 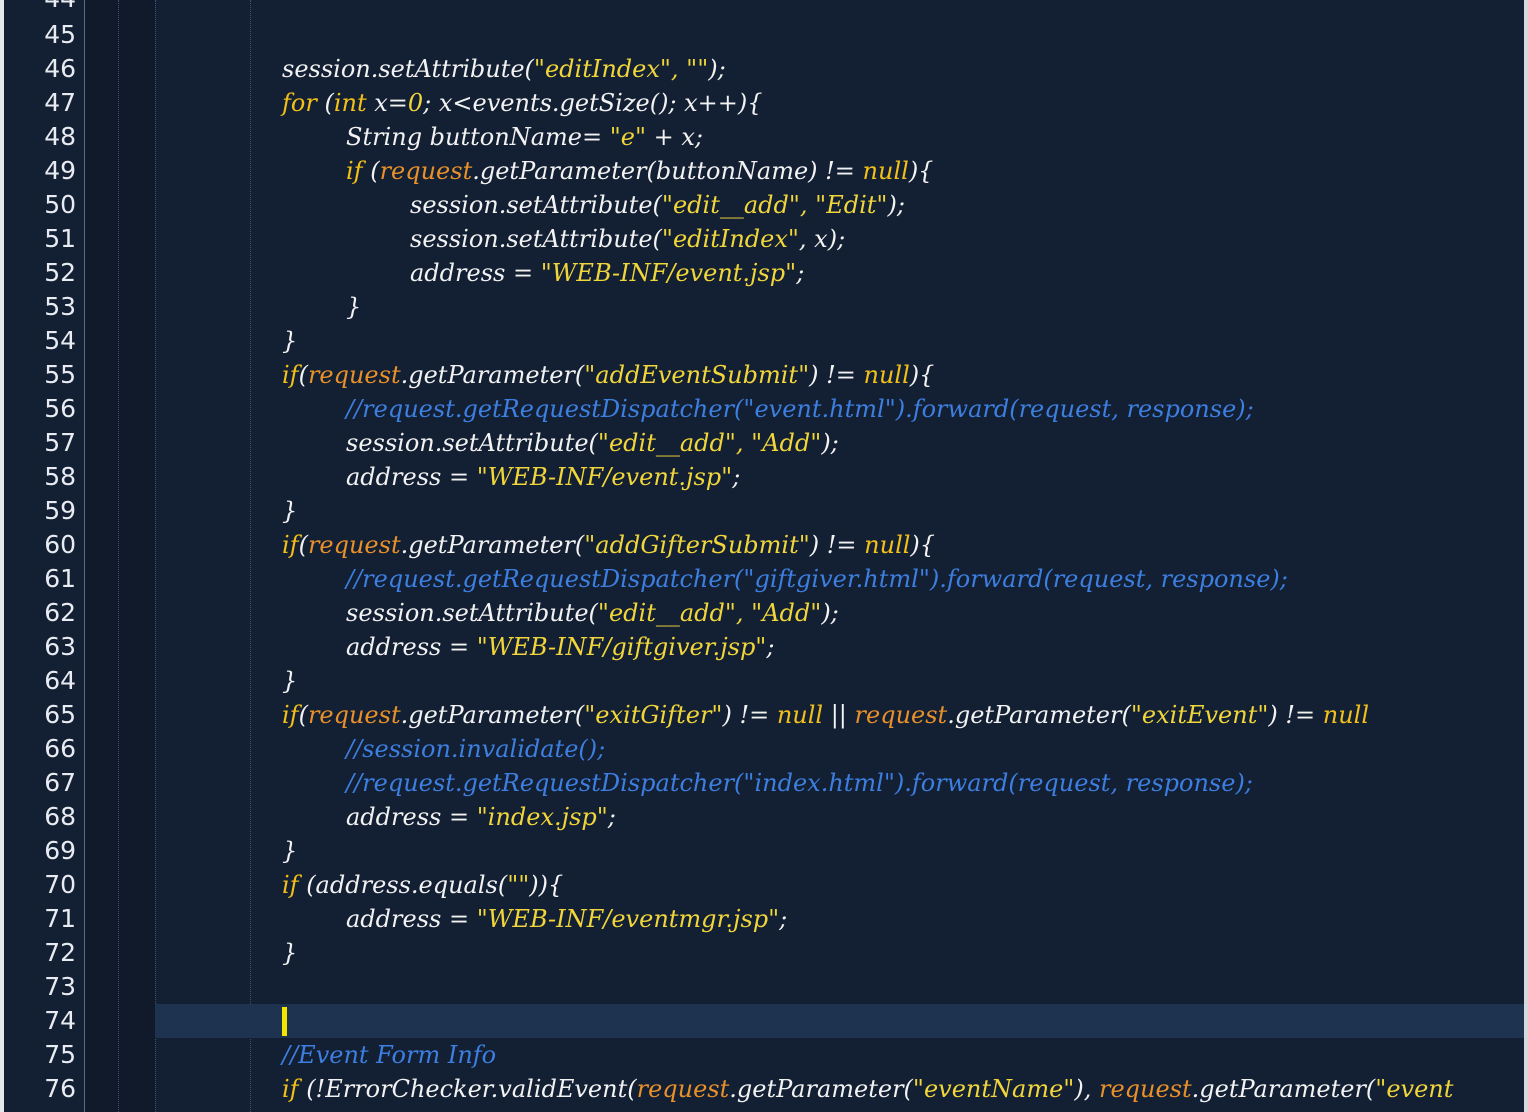 I want to click on code-text: session.setAttribute("editIndex", "");, so click(x=504, y=69).